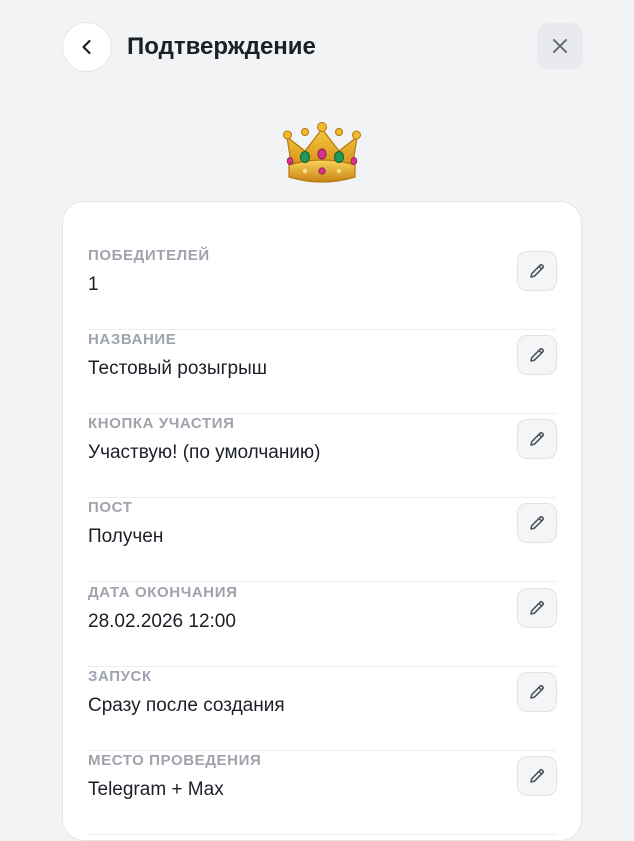 This screenshot has width=634, height=841. What do you see at coordinates (162, 621) in the screenshot?
I see `field-value: 28.02.2026 12:00` at bounding box center [162, 621].